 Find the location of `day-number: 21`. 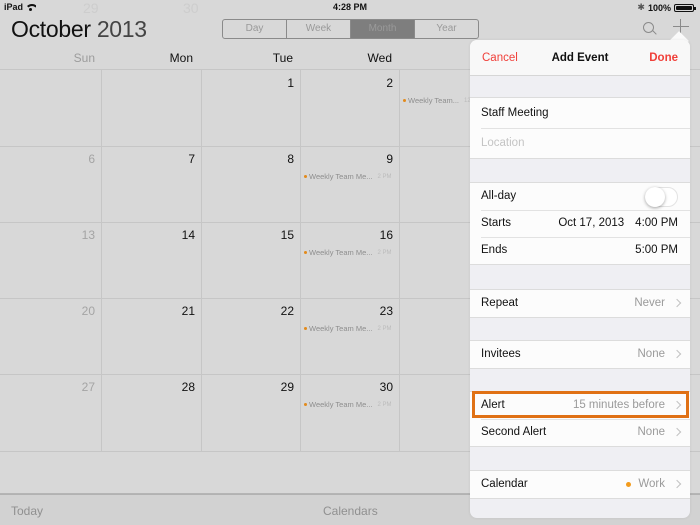

day-number: 21 is located at coordinates (180, 311).